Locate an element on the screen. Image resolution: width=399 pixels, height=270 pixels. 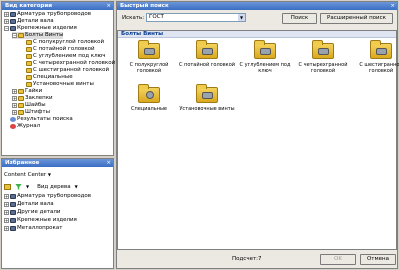
favorites-toolbar: ▼ Вид дерева ▼ is located at coordinates (41, 186).